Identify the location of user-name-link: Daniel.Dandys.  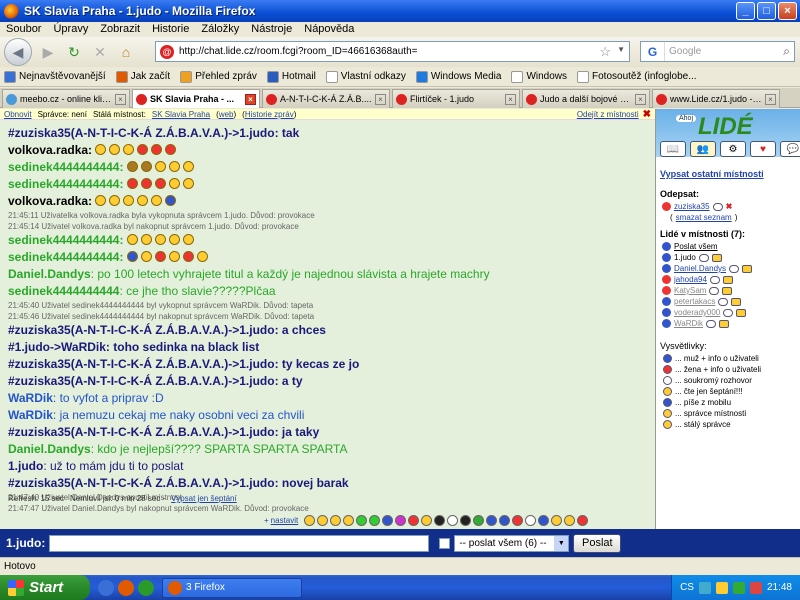
(700, 268).